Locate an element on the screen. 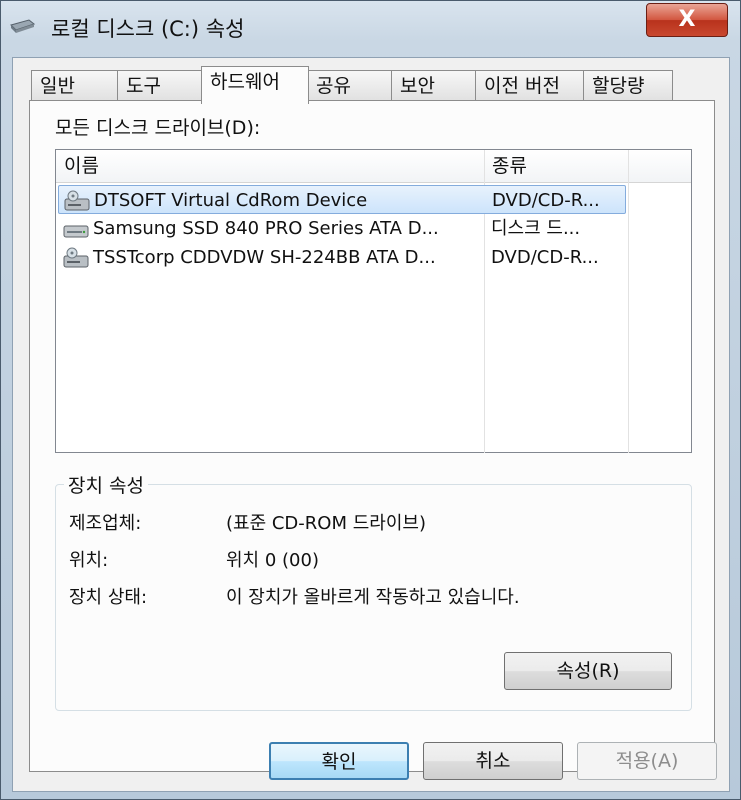  device-status-value: 이 장치가 올바르게 작동하고 있습니다. is located at coordinates (373, 597).